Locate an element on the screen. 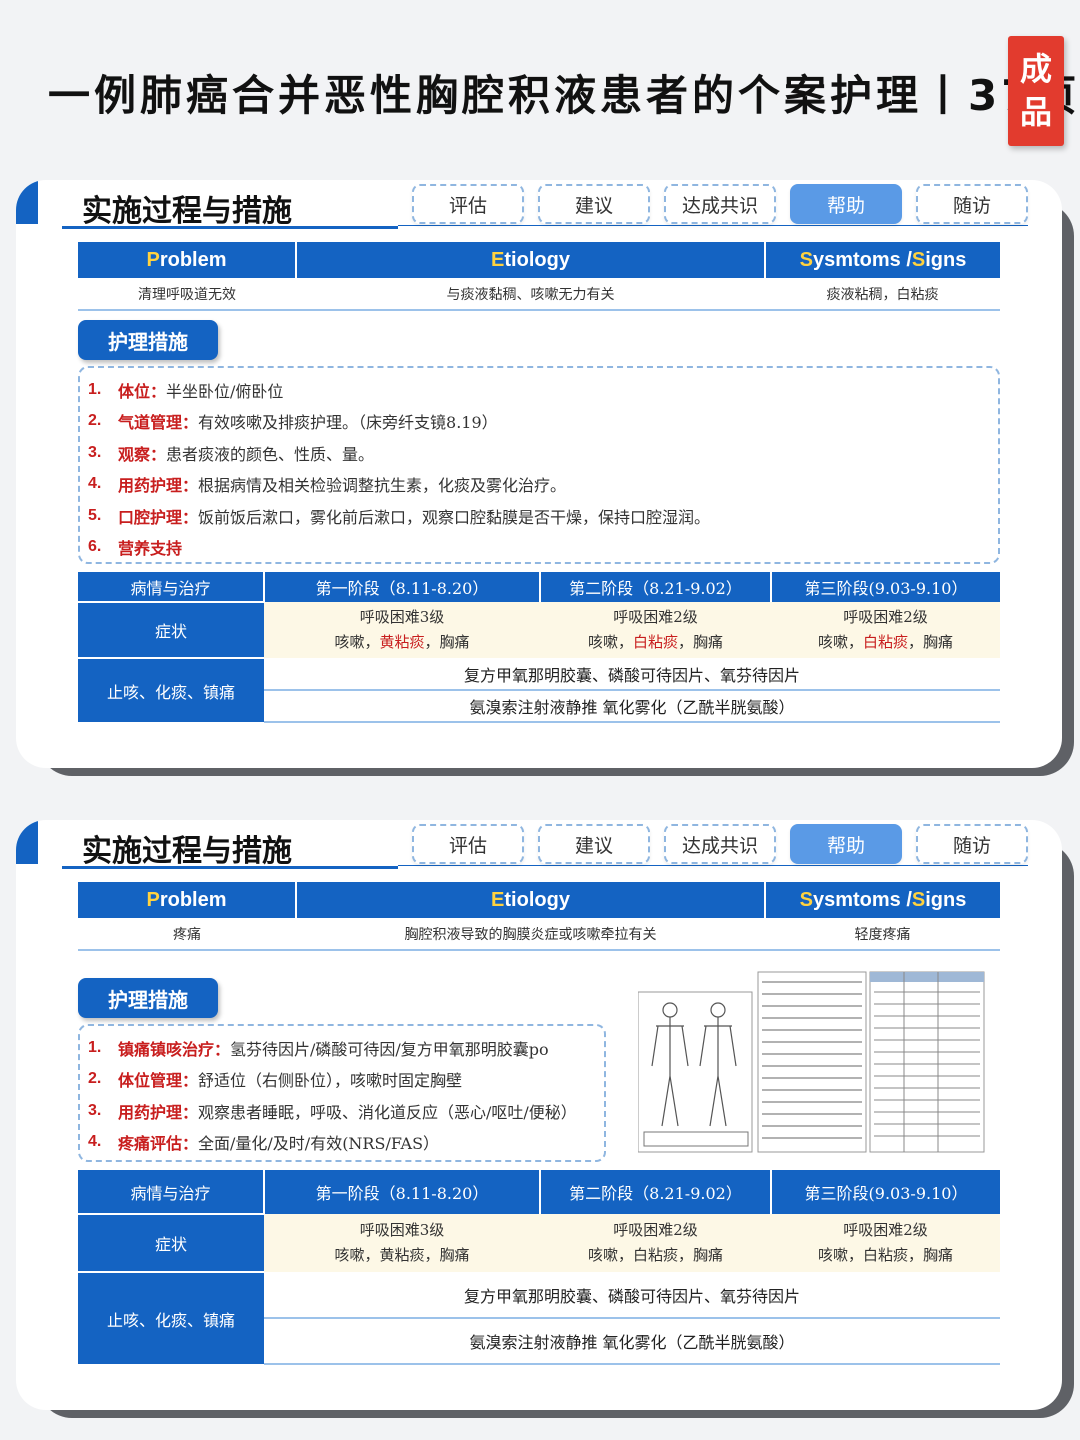  list-item: 3. 用药护理： 观察患者睡眠，呼吸、消化道反应（恶心/呕吐/便秘） is located at coordinates (332, 1111).